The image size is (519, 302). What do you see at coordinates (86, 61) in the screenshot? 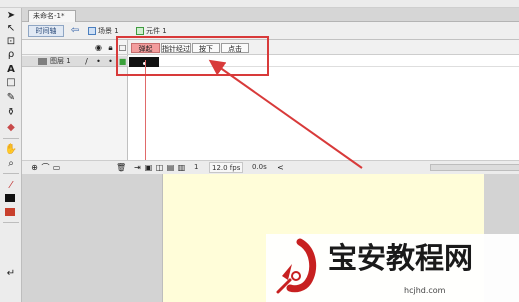
I see `pencil-edit-icon: /` at bounding box center [86, 61].